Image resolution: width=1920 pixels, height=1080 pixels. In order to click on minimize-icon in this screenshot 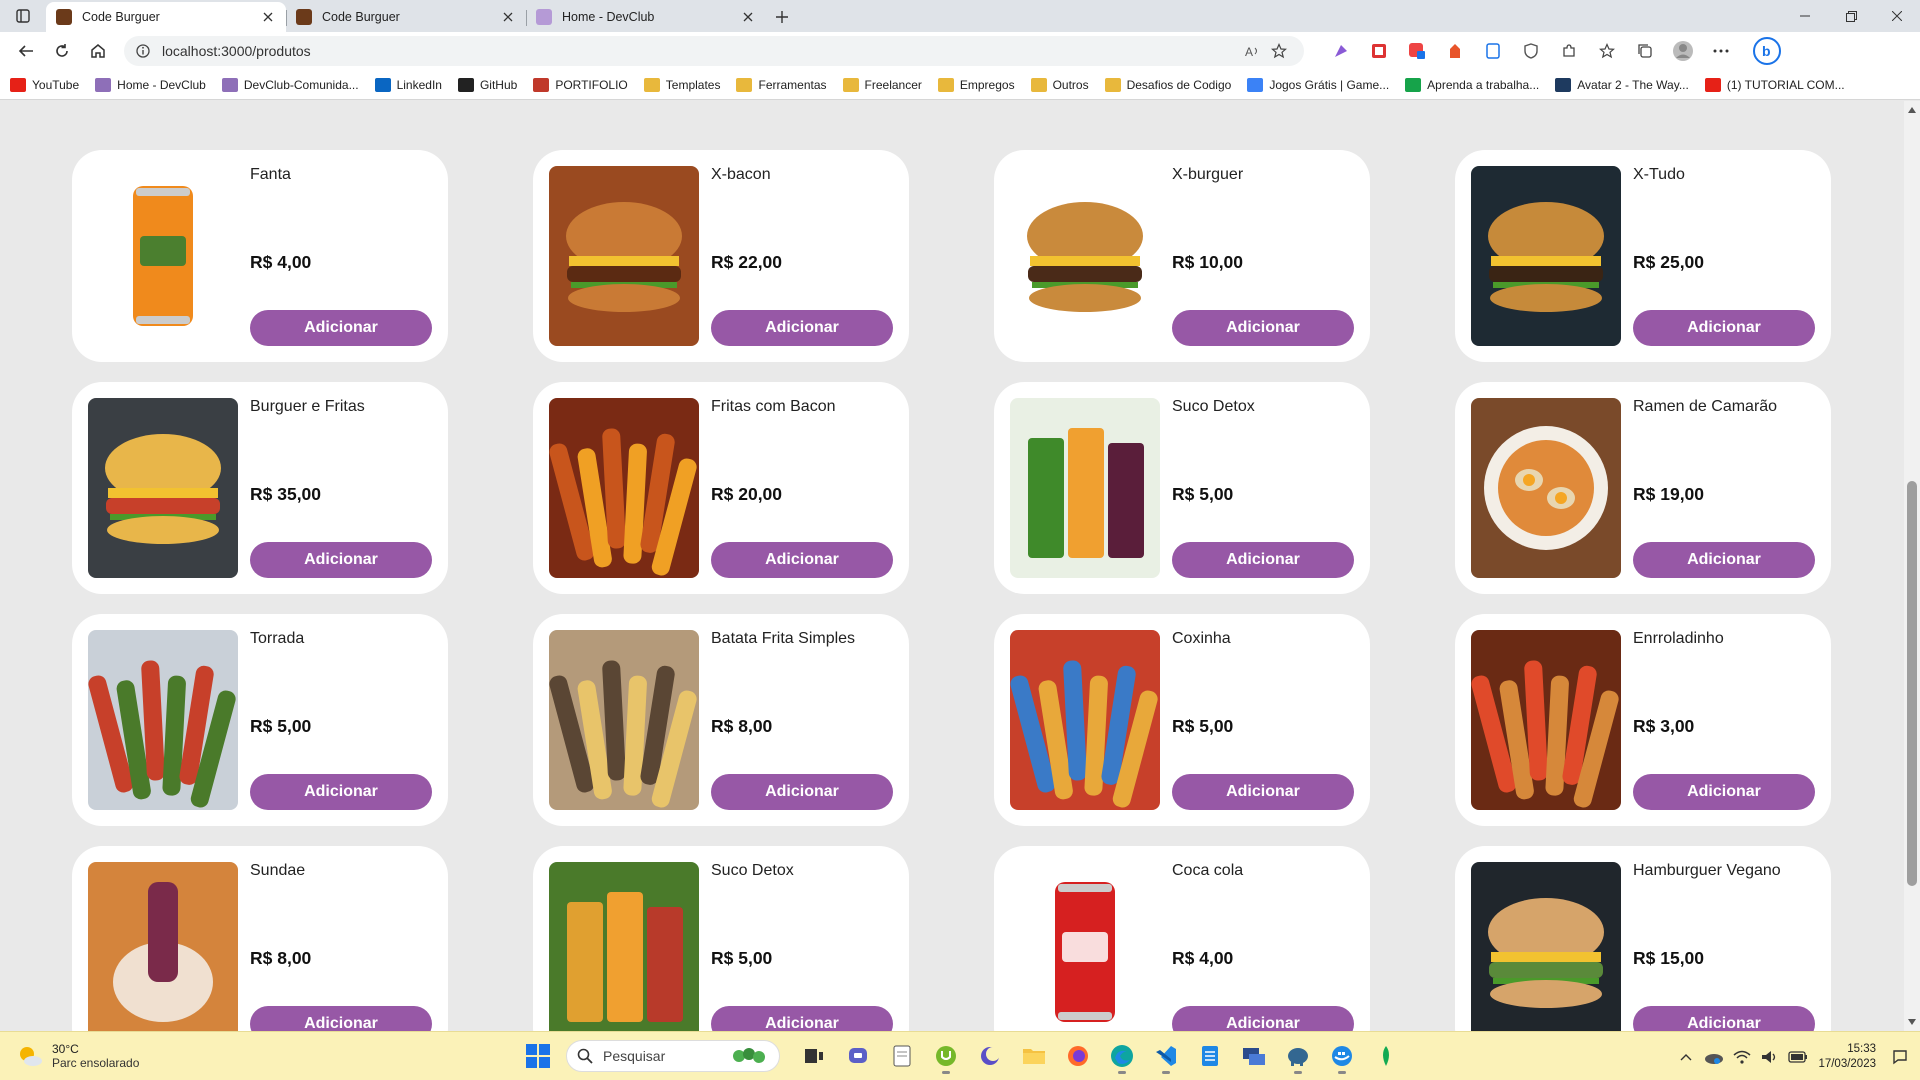, I will do `click(1805, 16)`.